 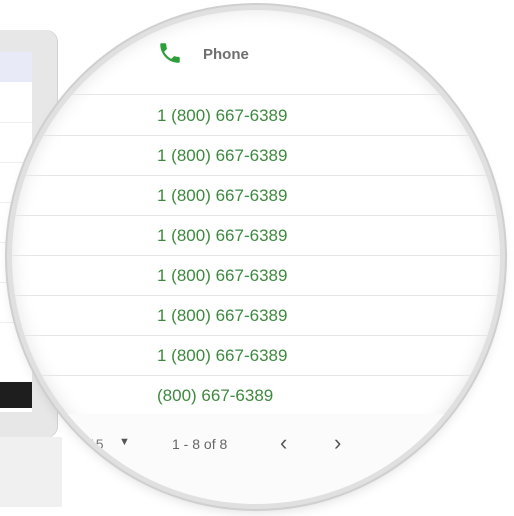 I want to click on rows-per-page-select: 15, so click(x=96, y=444).